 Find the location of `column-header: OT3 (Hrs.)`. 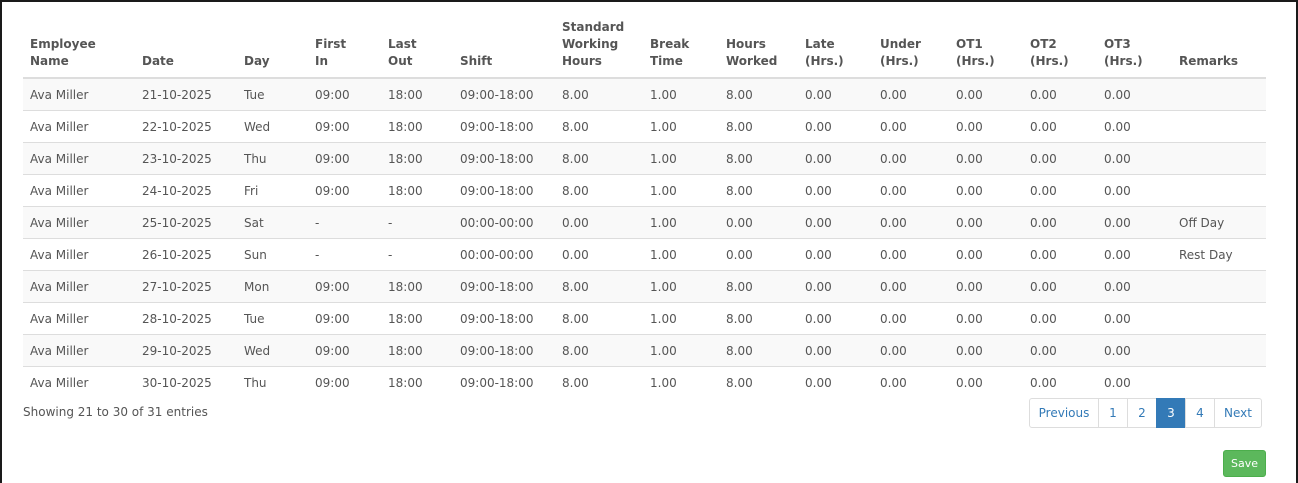

column-header: OT3 (Hrs.) is located at coordinates (1134, 44).